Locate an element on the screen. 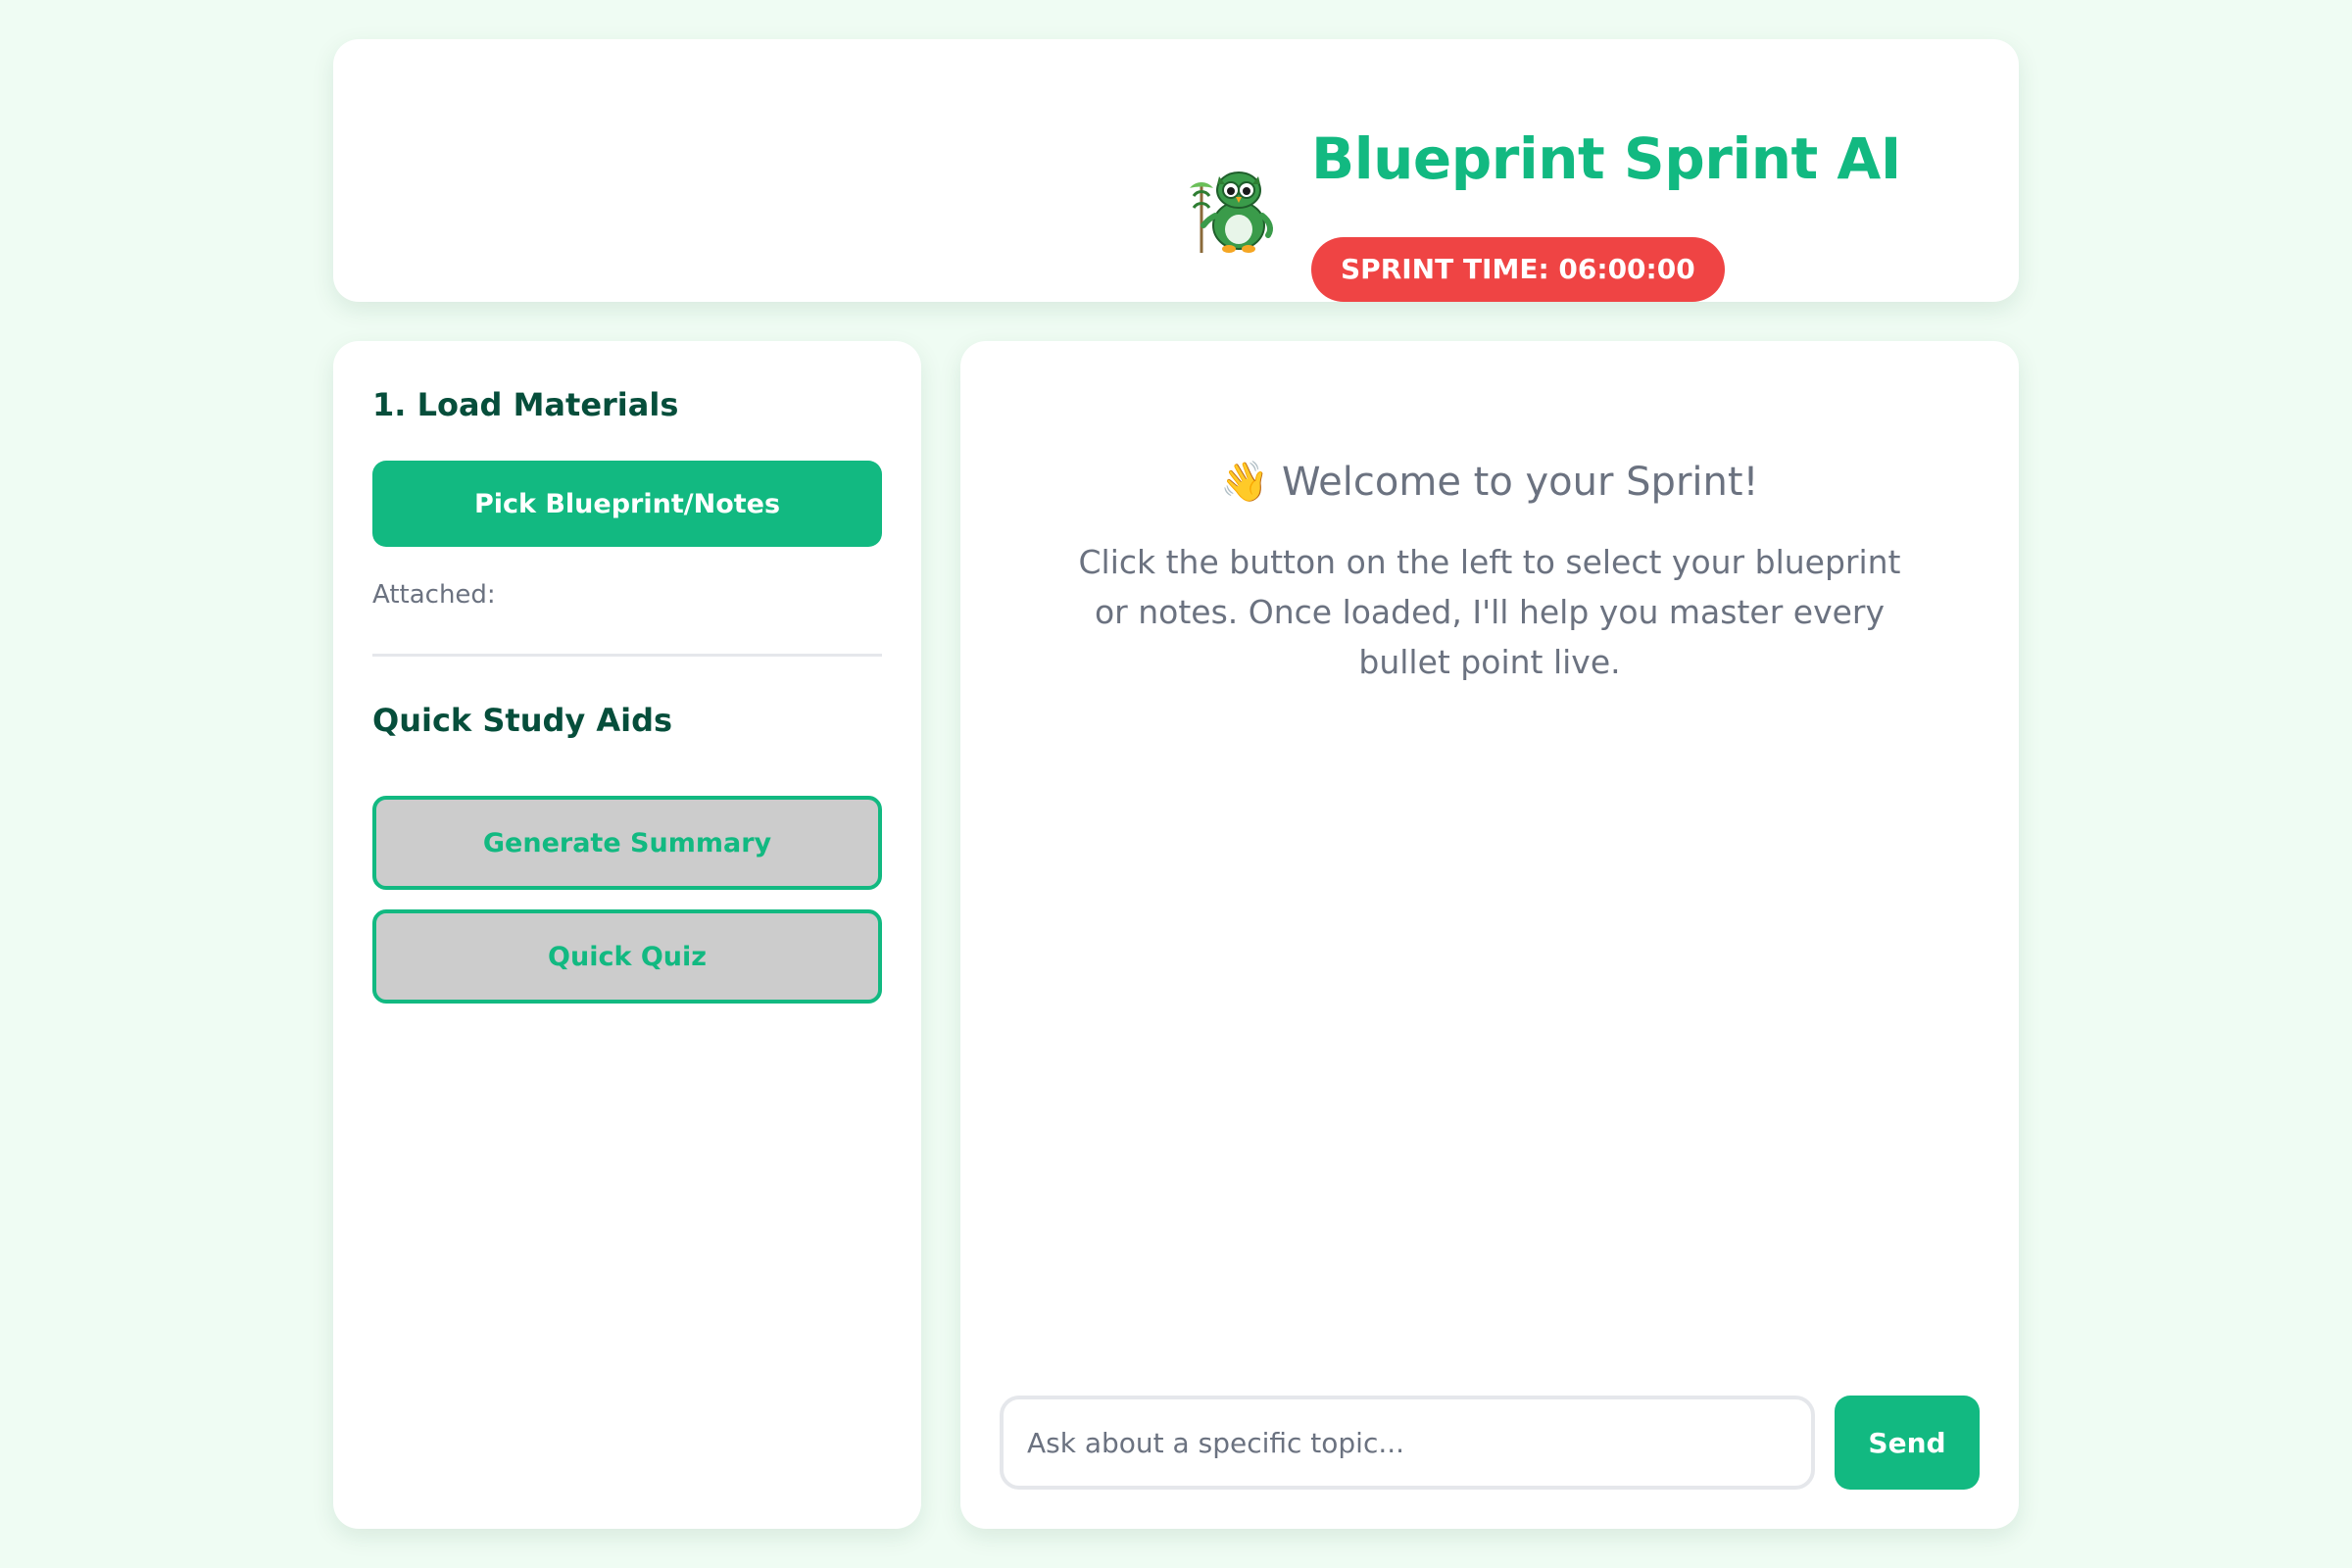 The height and width of the screenshot is (1568, 2352). owl-mascot-icon is located at coordinates (1231, 212).